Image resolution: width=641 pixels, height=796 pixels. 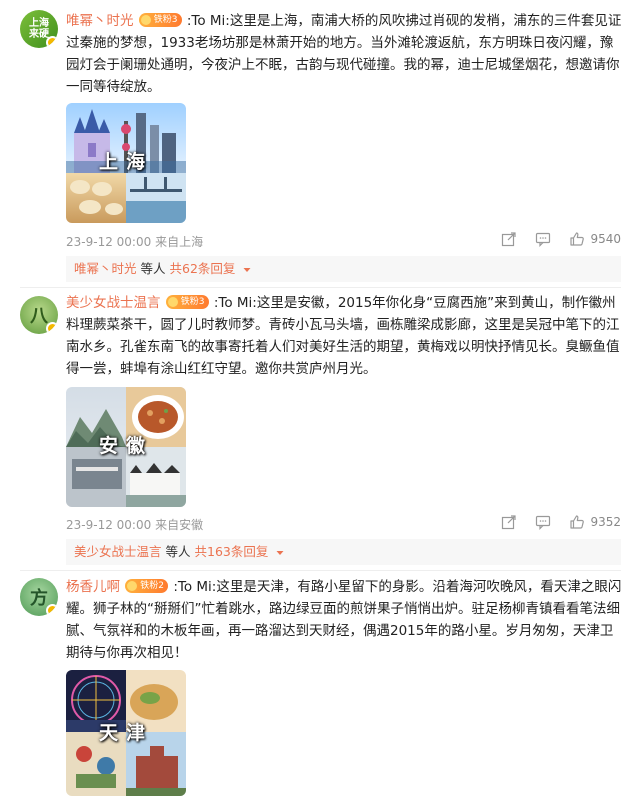 I want to click on image-city-label: 上海, so click(x=125, y=162).